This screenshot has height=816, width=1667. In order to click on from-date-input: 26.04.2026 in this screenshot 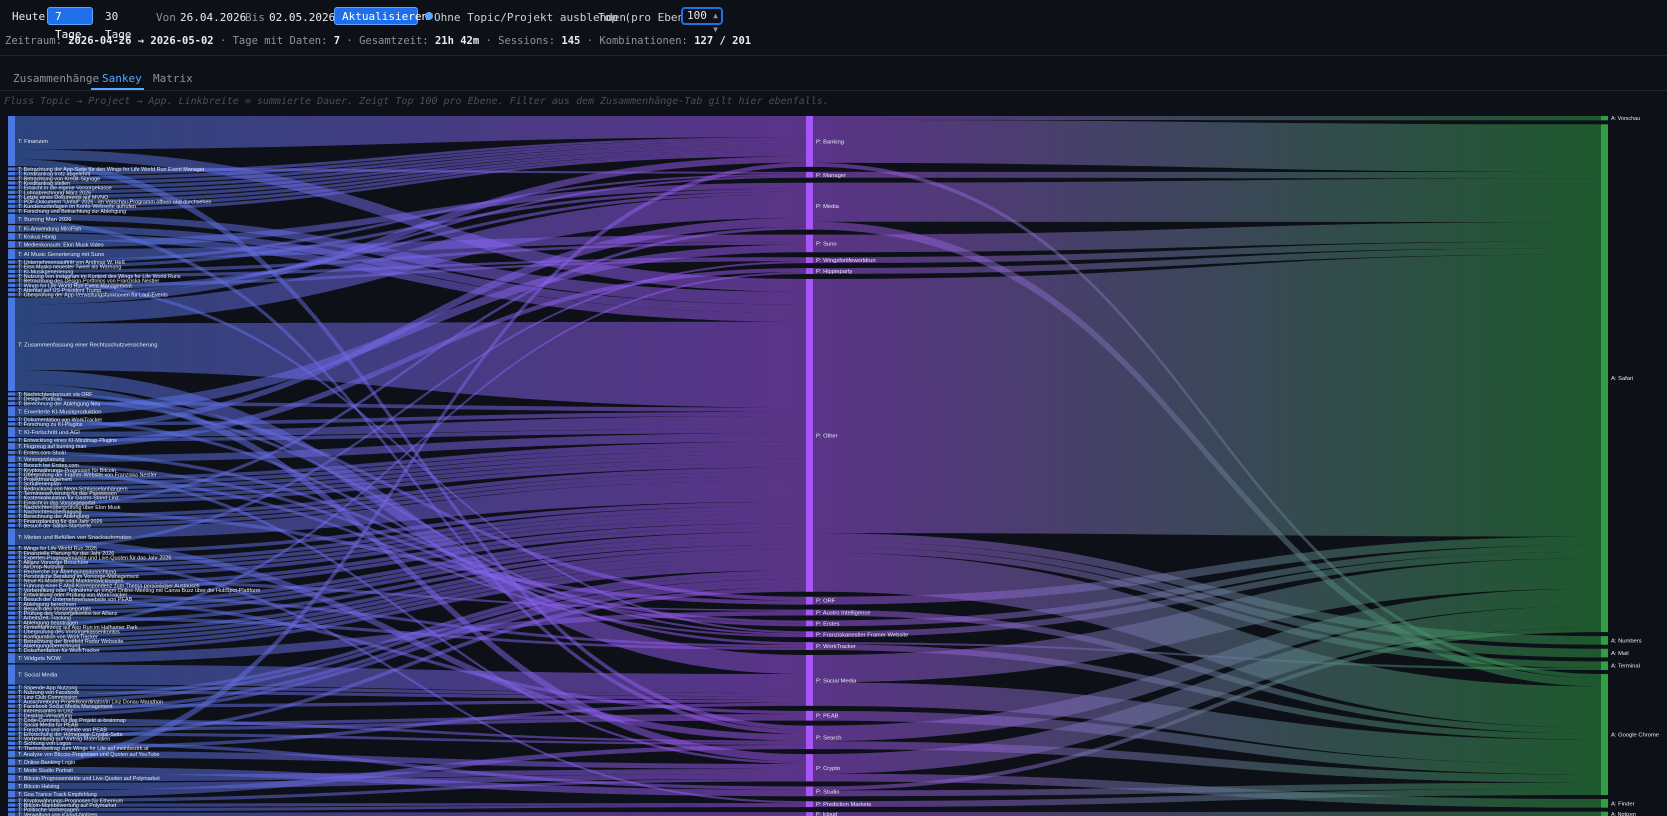, I will do `click(213, 17)`.